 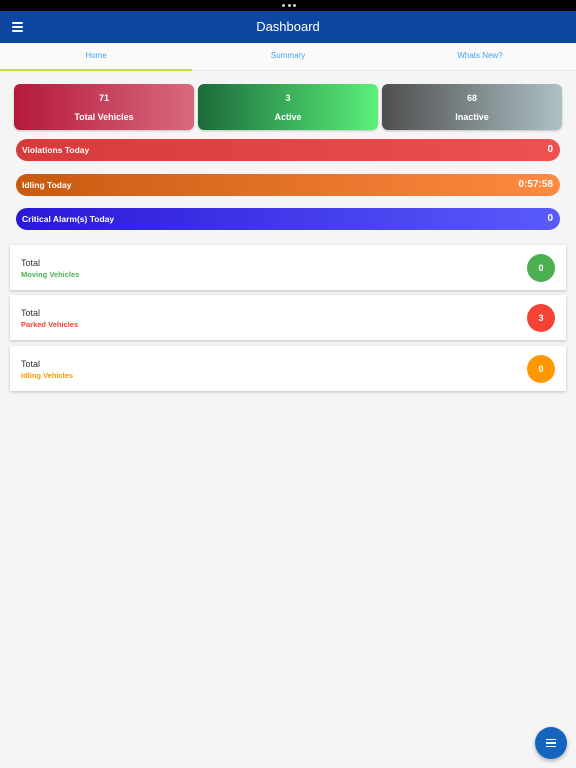 What do you see at coordinates (288, 219) in the screenshot?
I see `critical-alarms-bar: Critical Alarm(s) Today 0` at bounding box center [288, 219].